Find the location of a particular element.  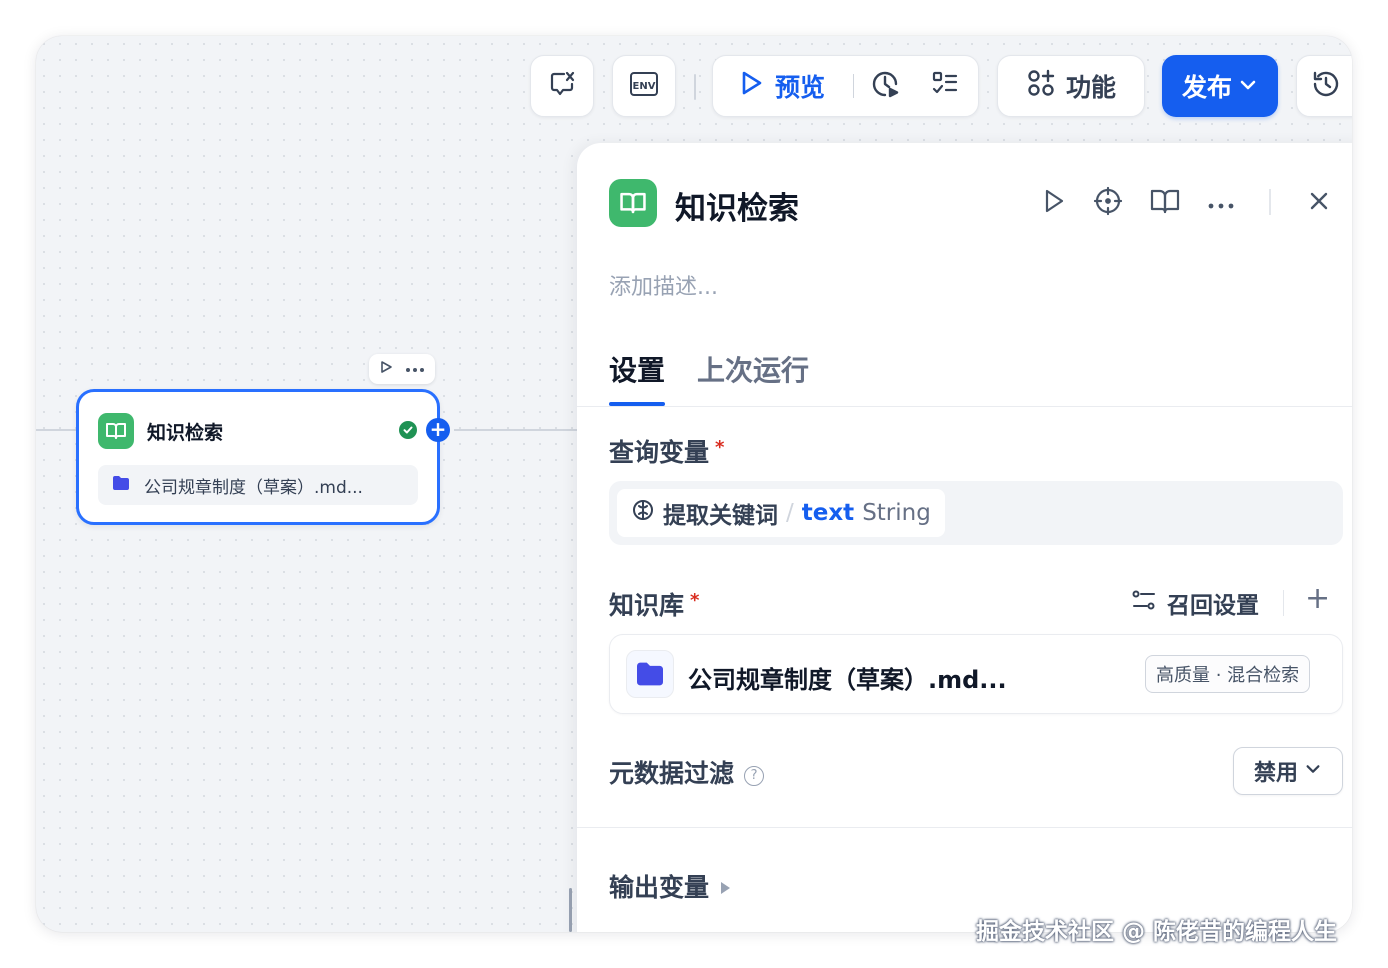

svg-text: ENV is located at coordinates (644, 86).